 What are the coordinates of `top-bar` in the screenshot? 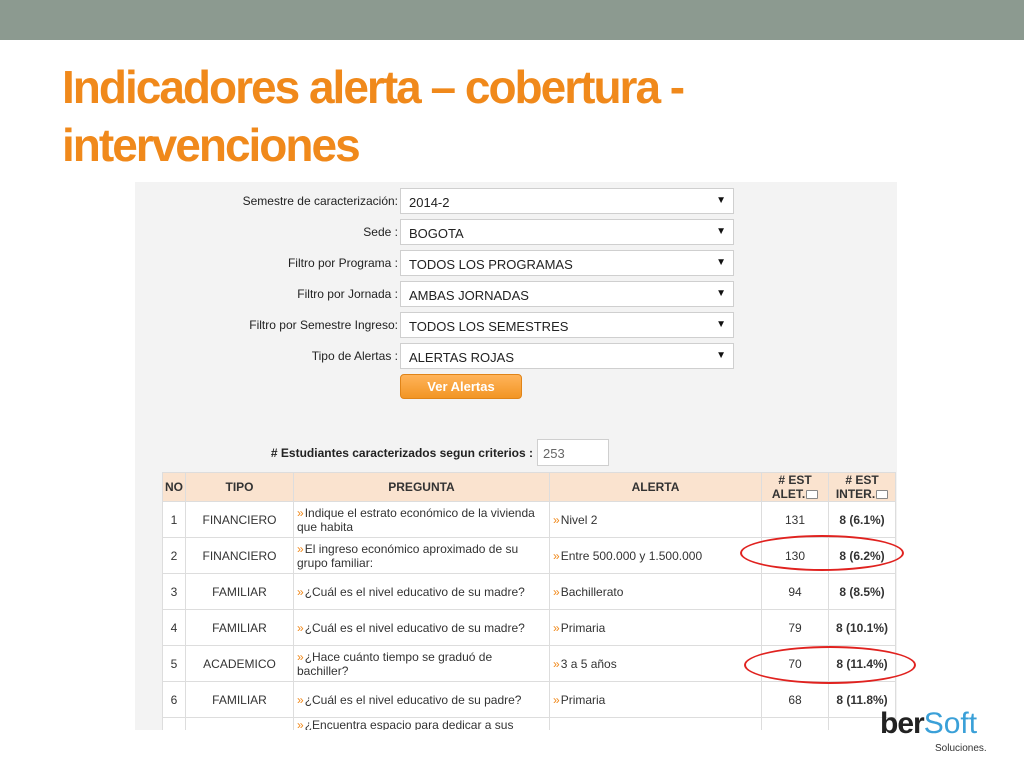 It's located at (512, 20).